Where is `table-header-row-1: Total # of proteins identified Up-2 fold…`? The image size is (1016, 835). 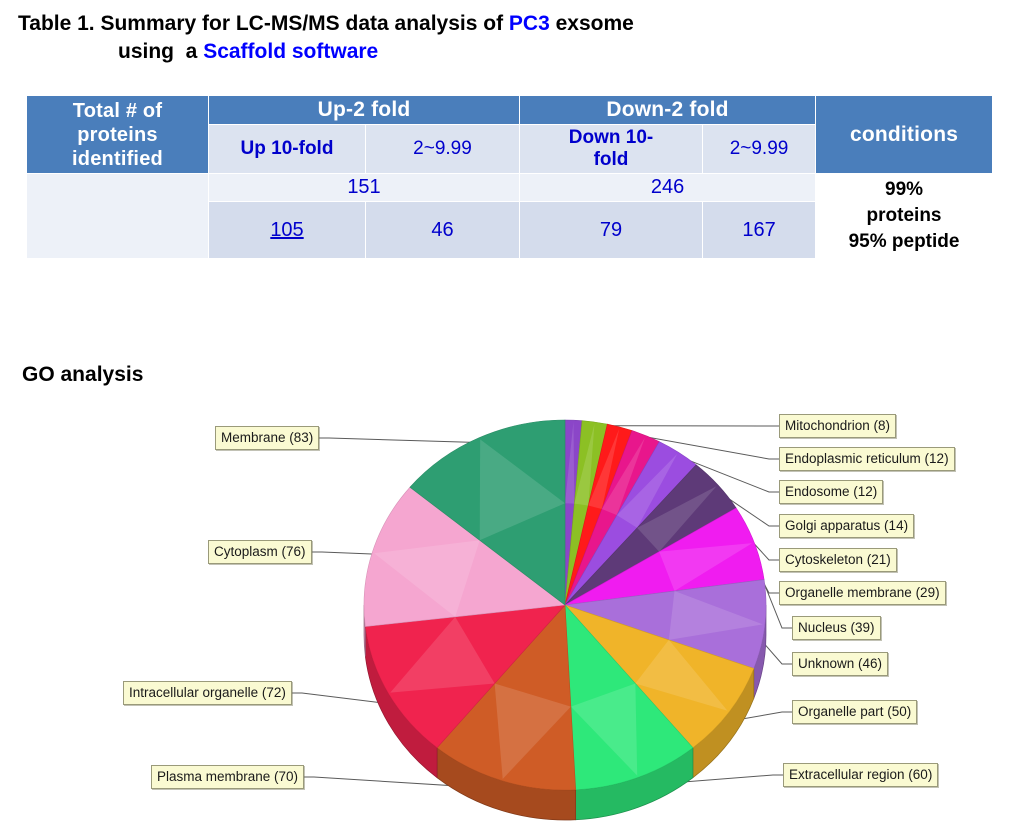 table-header-row-1: Total # of proteins identified Up-2 fold… is located at coordinates (510, 134).